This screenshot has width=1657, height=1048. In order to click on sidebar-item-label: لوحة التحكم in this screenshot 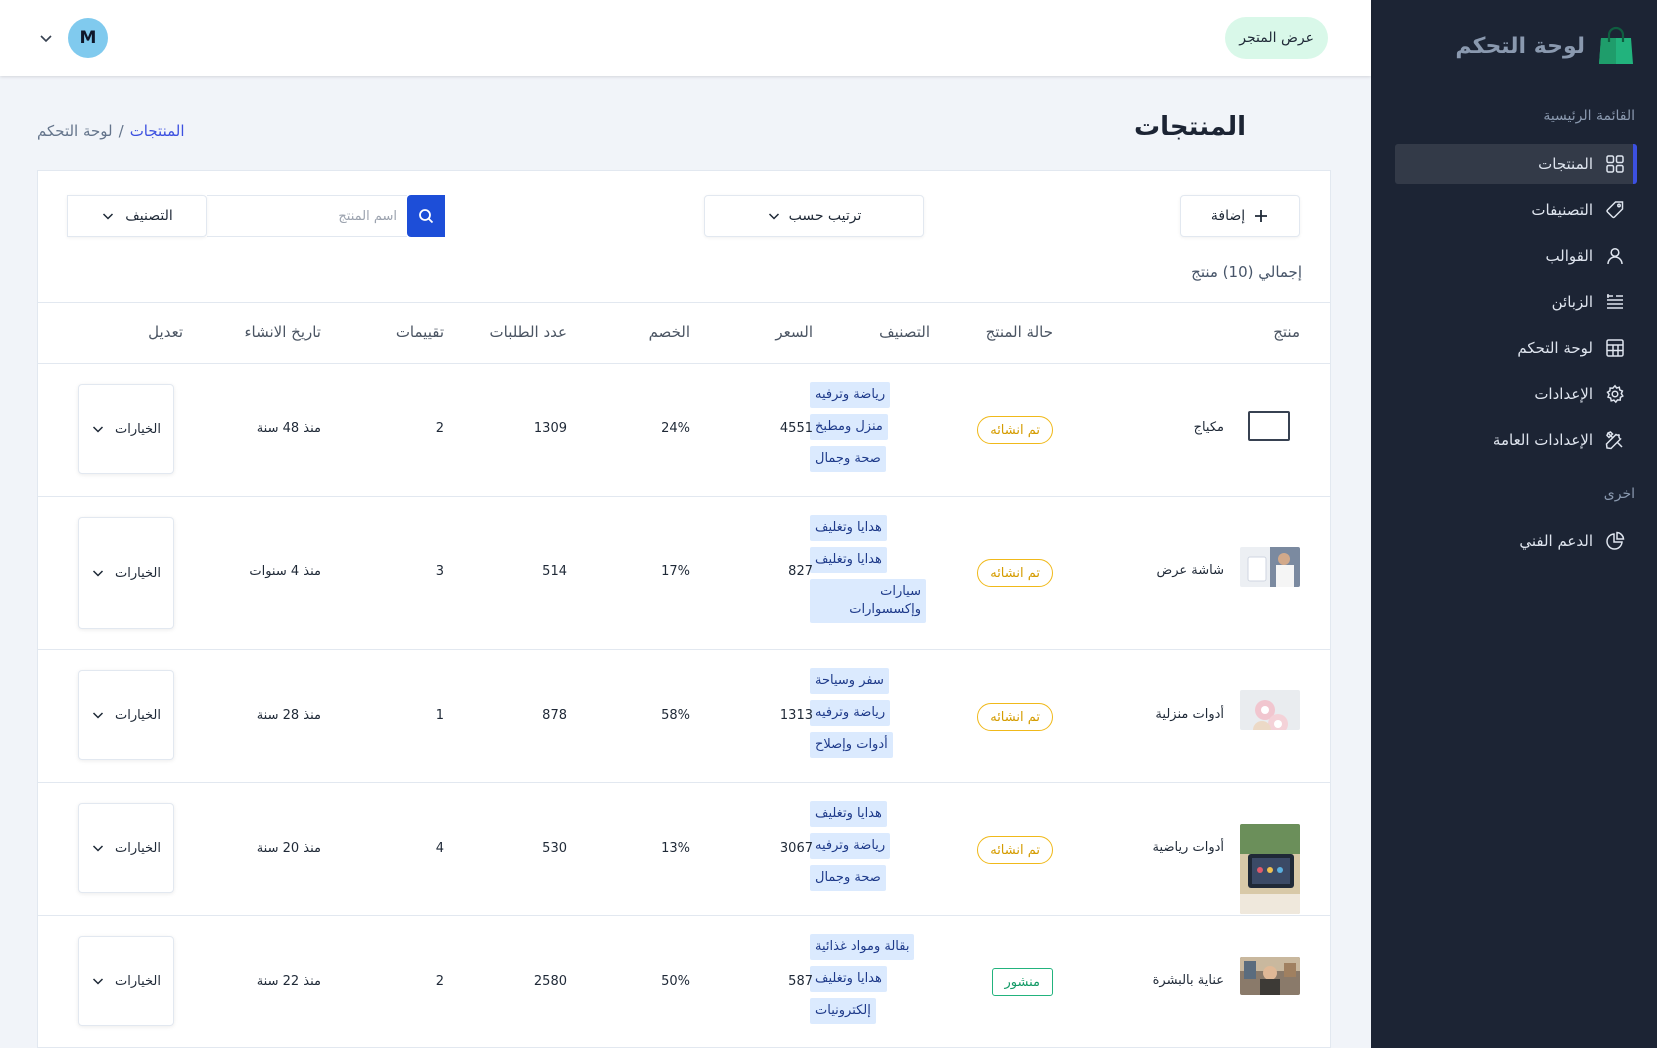, I will do `click(1555, 348)`.